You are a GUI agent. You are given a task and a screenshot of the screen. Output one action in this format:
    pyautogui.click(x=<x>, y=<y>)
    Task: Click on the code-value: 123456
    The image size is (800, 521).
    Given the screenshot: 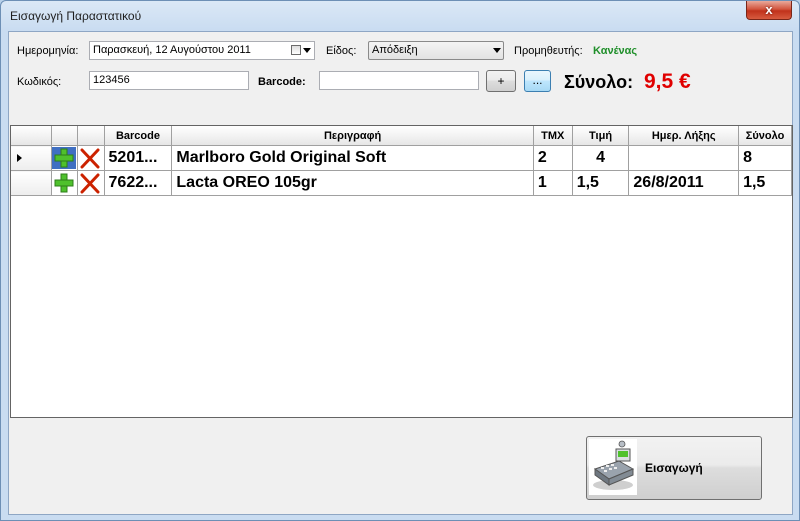 What is the action you would take?
    pyautogui.click(x=111, y=80)
    